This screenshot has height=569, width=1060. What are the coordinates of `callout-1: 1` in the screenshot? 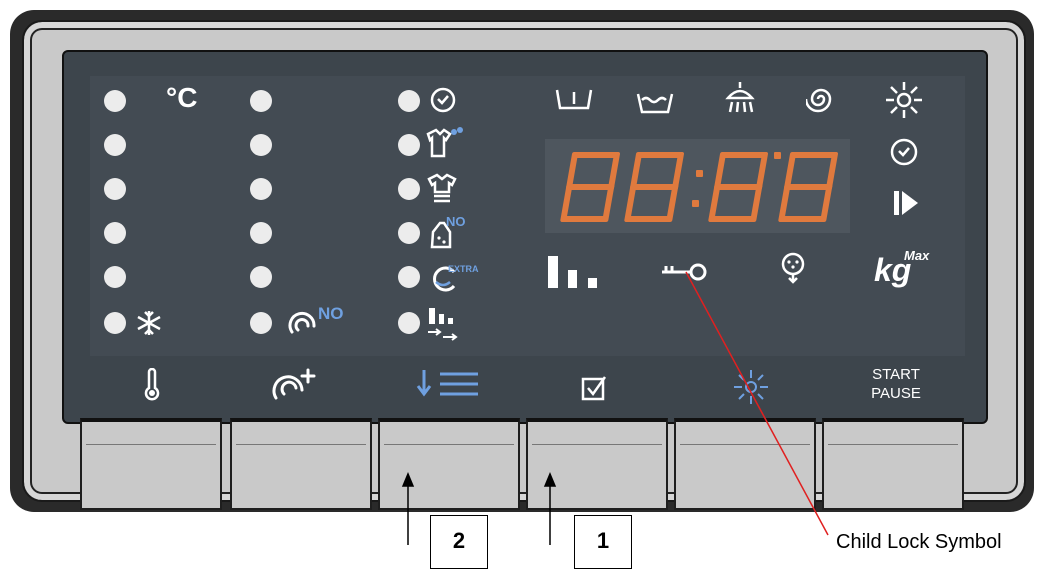 It's located at (603, 542).